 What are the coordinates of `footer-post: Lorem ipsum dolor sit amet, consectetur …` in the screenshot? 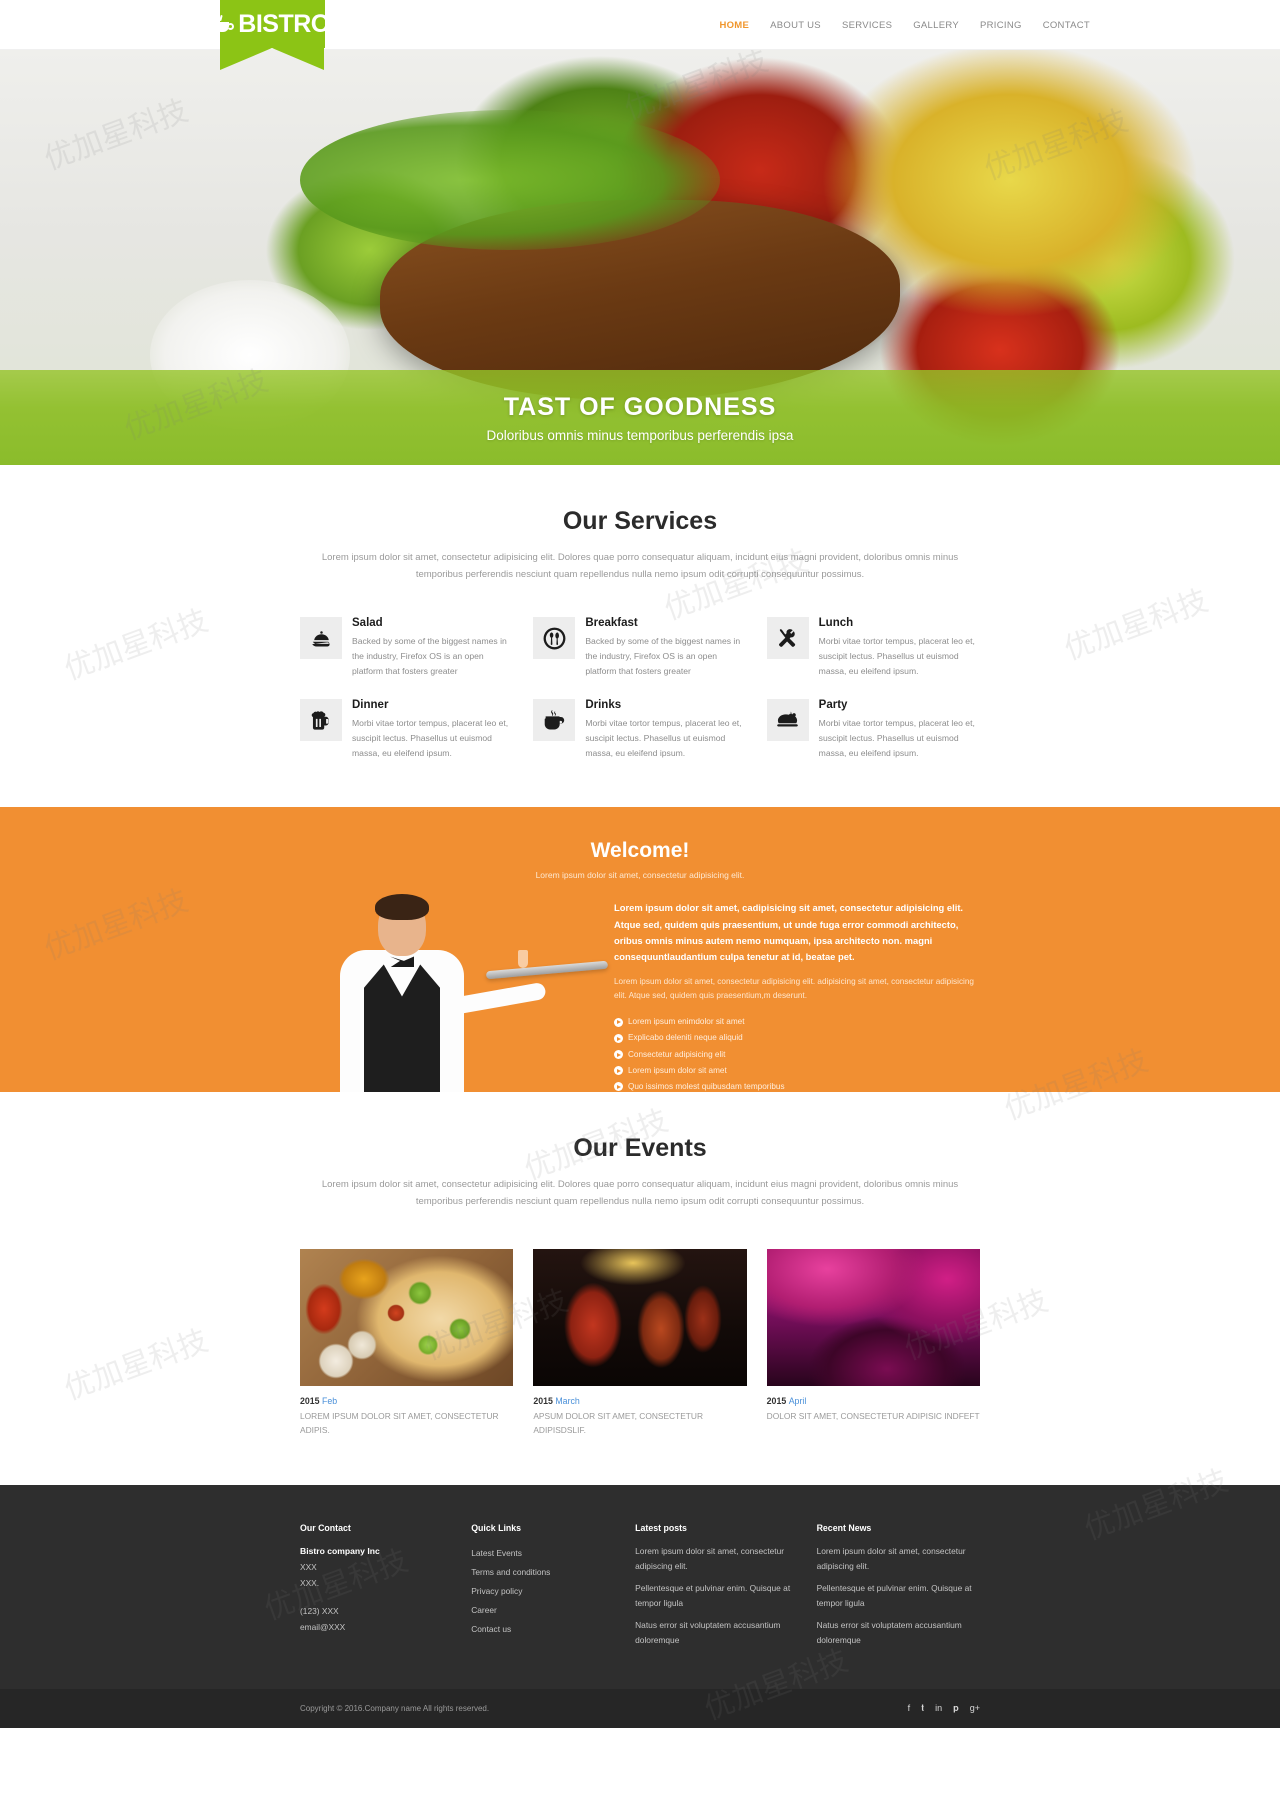 It's located at (716, 1558).